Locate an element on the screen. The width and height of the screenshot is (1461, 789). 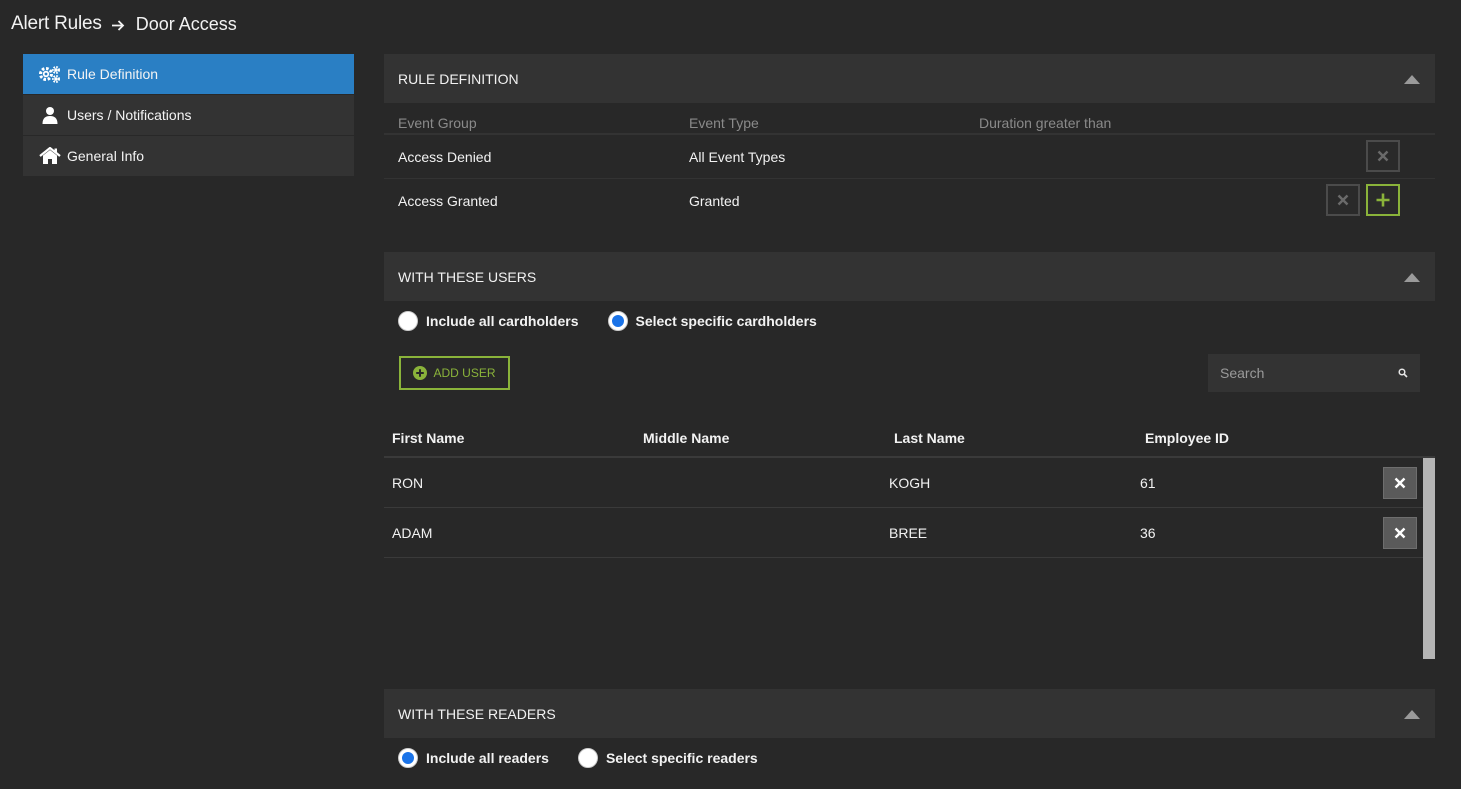
add-user-button: ADD USER is located at coordinates (454, 373).